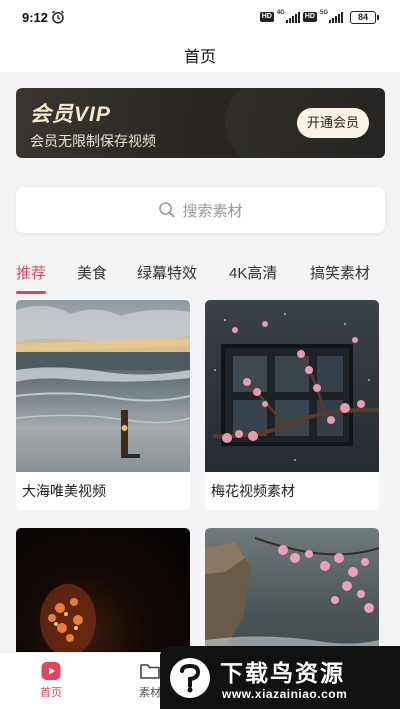 This screenshot has width=400, height=709. Describe the element at coordinates (340, 272) in the screenshot. I see `tab-funny-material: 搞笑素材` at that location.